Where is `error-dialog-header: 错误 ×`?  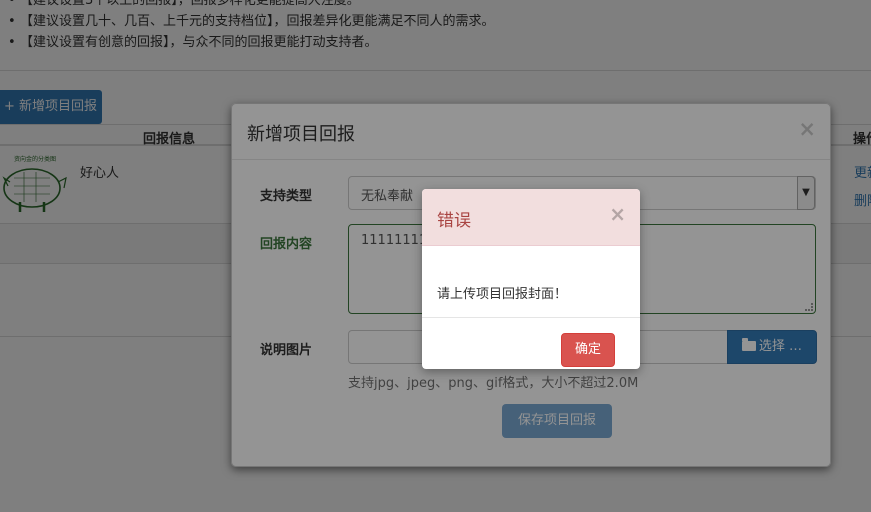
error-dialog-header: 错误 × is located at coordinates (531, 217).